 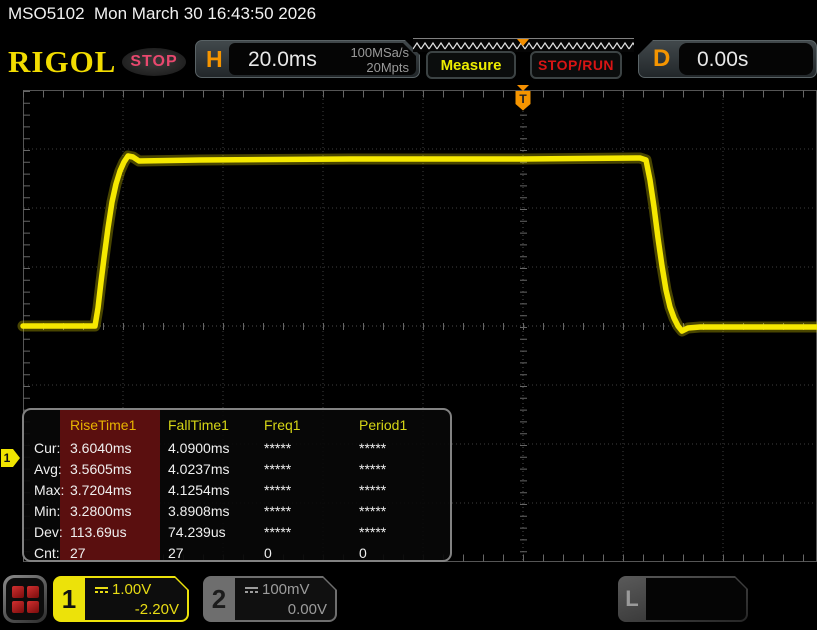 I want to click on measurement-value: 113.69us, so click(x=98, y=532).